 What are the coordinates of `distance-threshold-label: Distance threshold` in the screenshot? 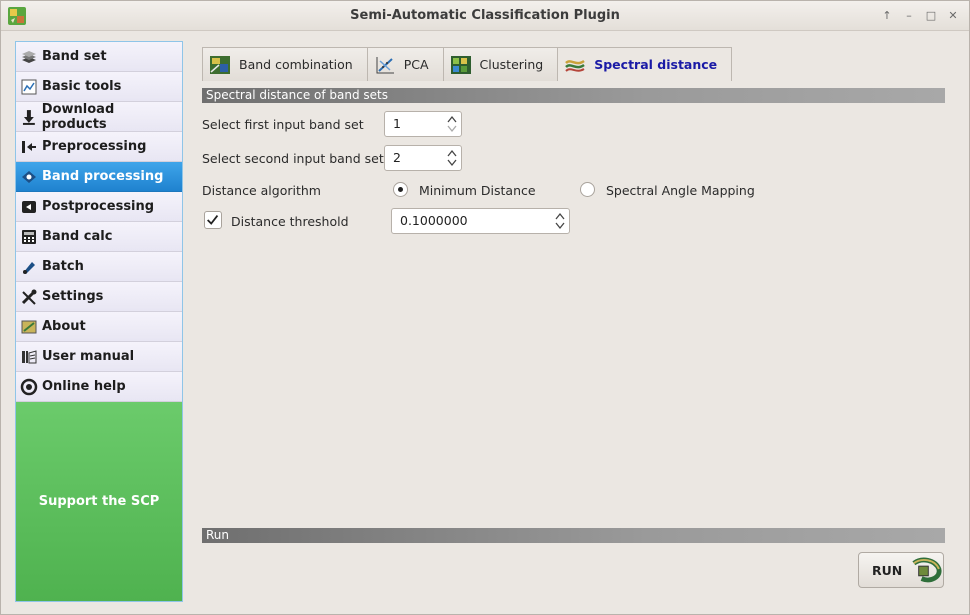 It's located at (290, 221).